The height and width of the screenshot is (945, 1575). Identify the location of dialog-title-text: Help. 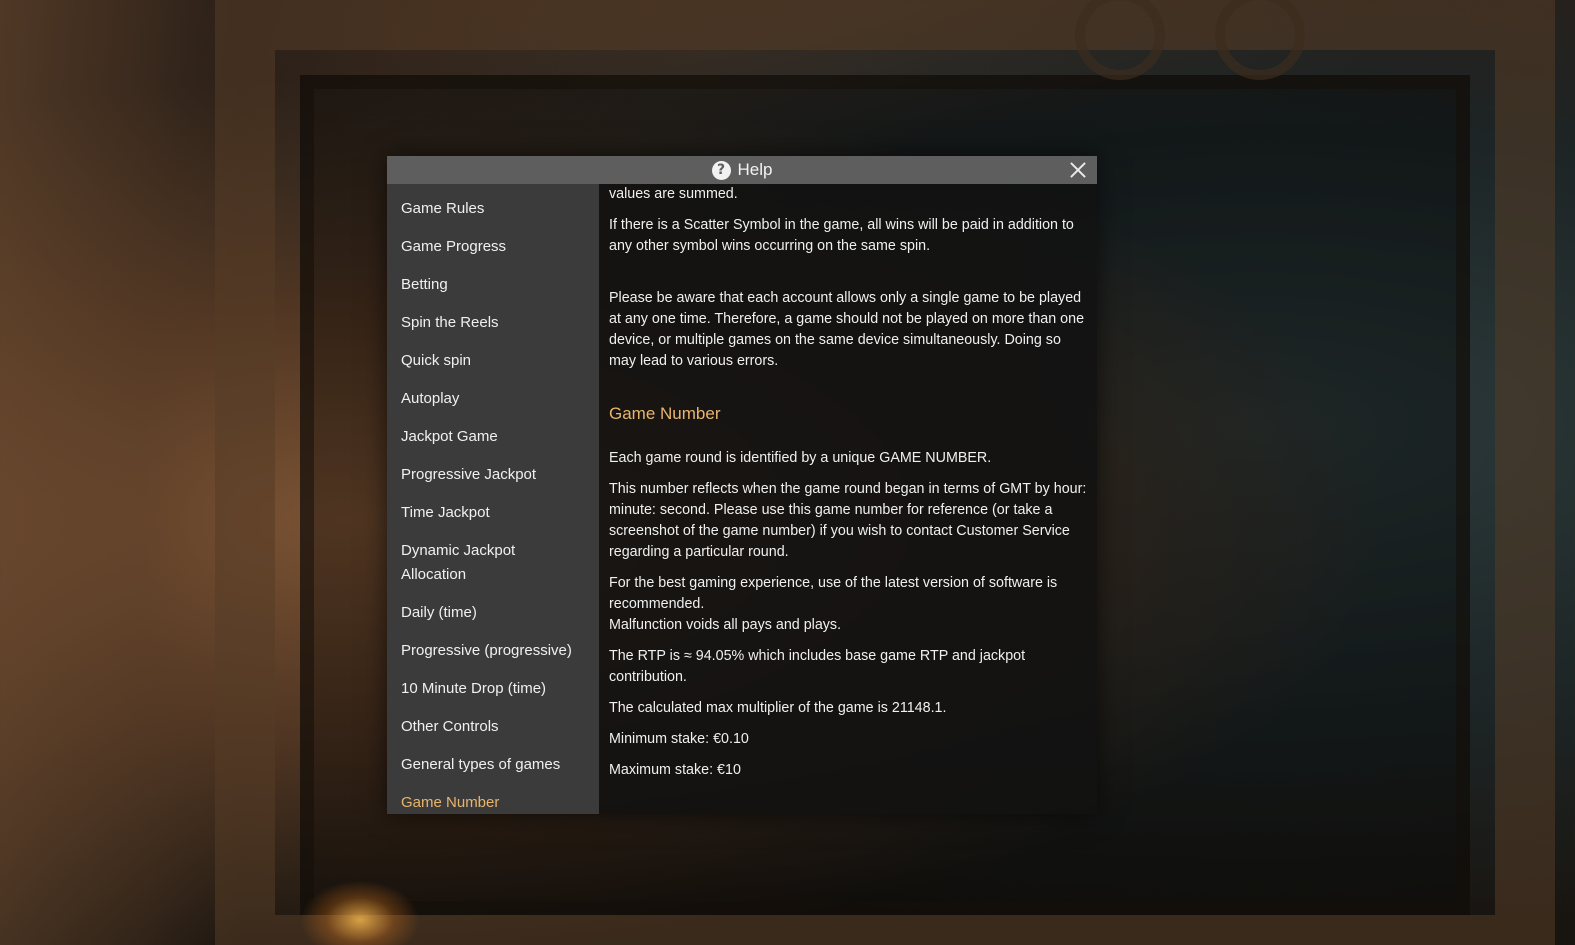
(755, 169).